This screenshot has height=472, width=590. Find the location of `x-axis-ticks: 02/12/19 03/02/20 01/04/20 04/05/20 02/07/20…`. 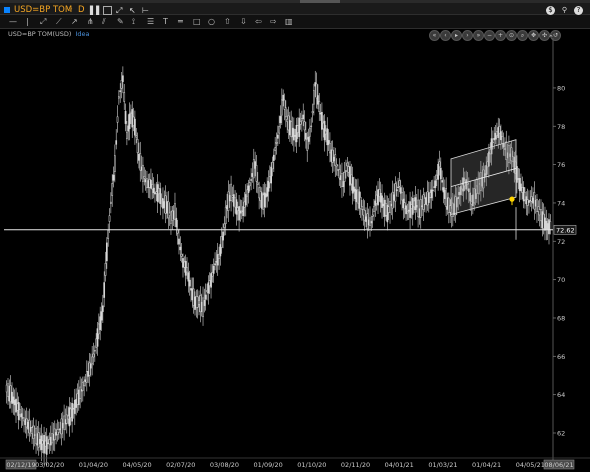

x-axis-ticks: 02/12/19 03/02/20 01/04/20 04/05/20 02/07/20… is located at coordinates (295, 463).